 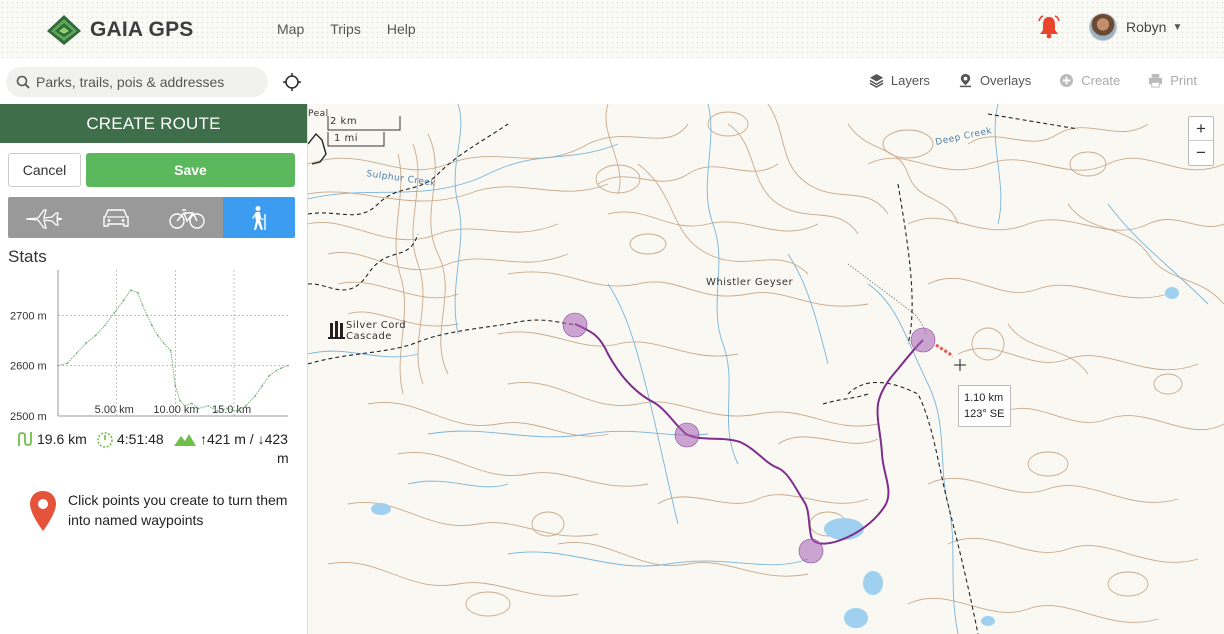 I want to click on print-button: Print, so click(x=1172, y=80).